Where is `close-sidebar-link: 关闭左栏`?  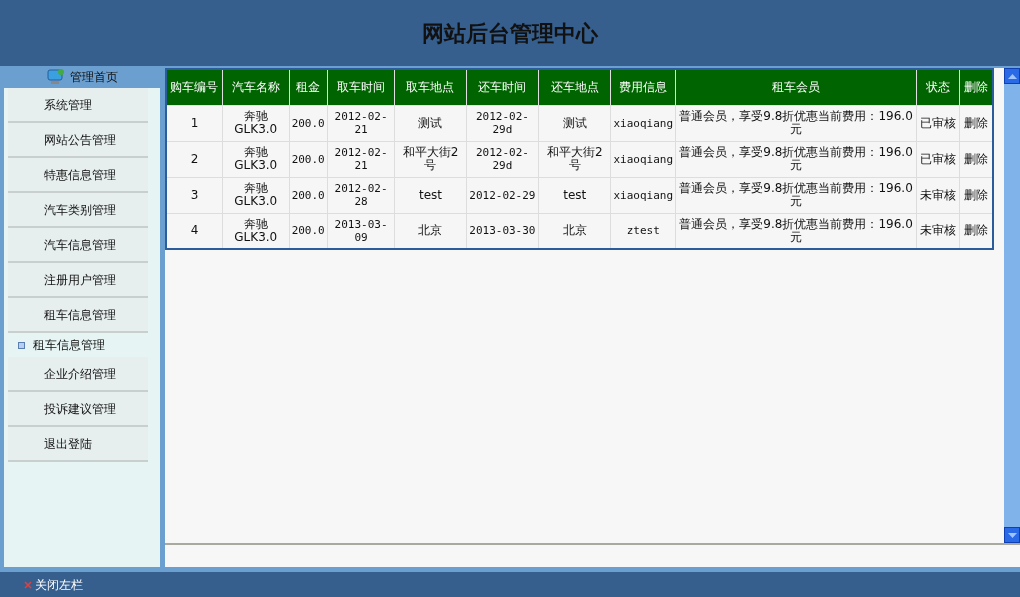 close-sidebar-link: 关闭左栏 is located at coordinates (59, 584).